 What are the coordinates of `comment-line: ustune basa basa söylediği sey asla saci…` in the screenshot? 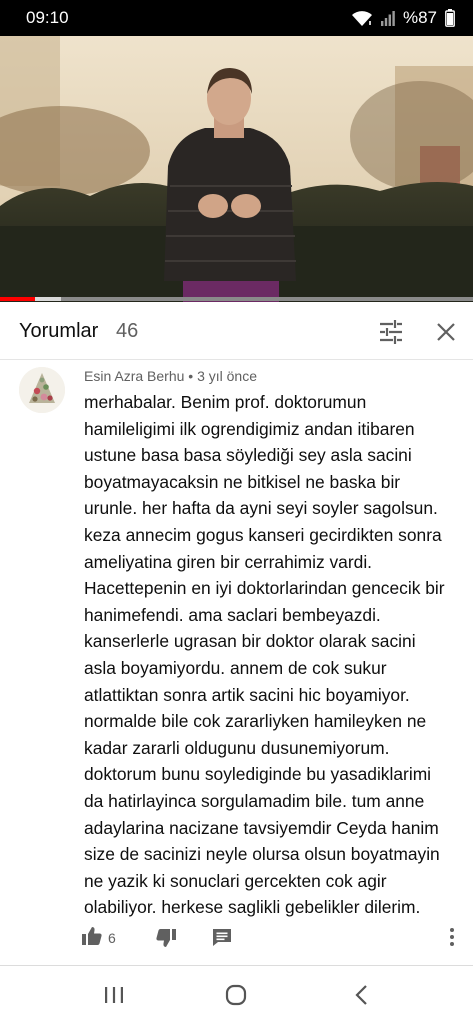 It's located at (248, 455).